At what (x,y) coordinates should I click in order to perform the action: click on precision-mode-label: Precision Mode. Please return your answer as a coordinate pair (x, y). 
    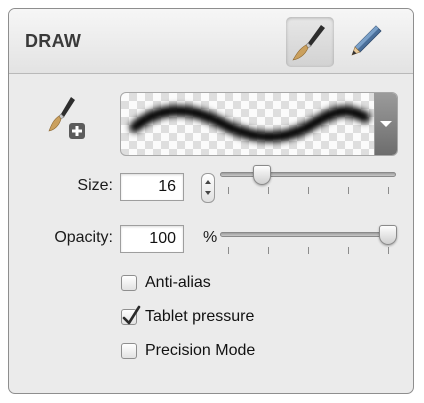
    Looking at the image, I should click on (200, 350).